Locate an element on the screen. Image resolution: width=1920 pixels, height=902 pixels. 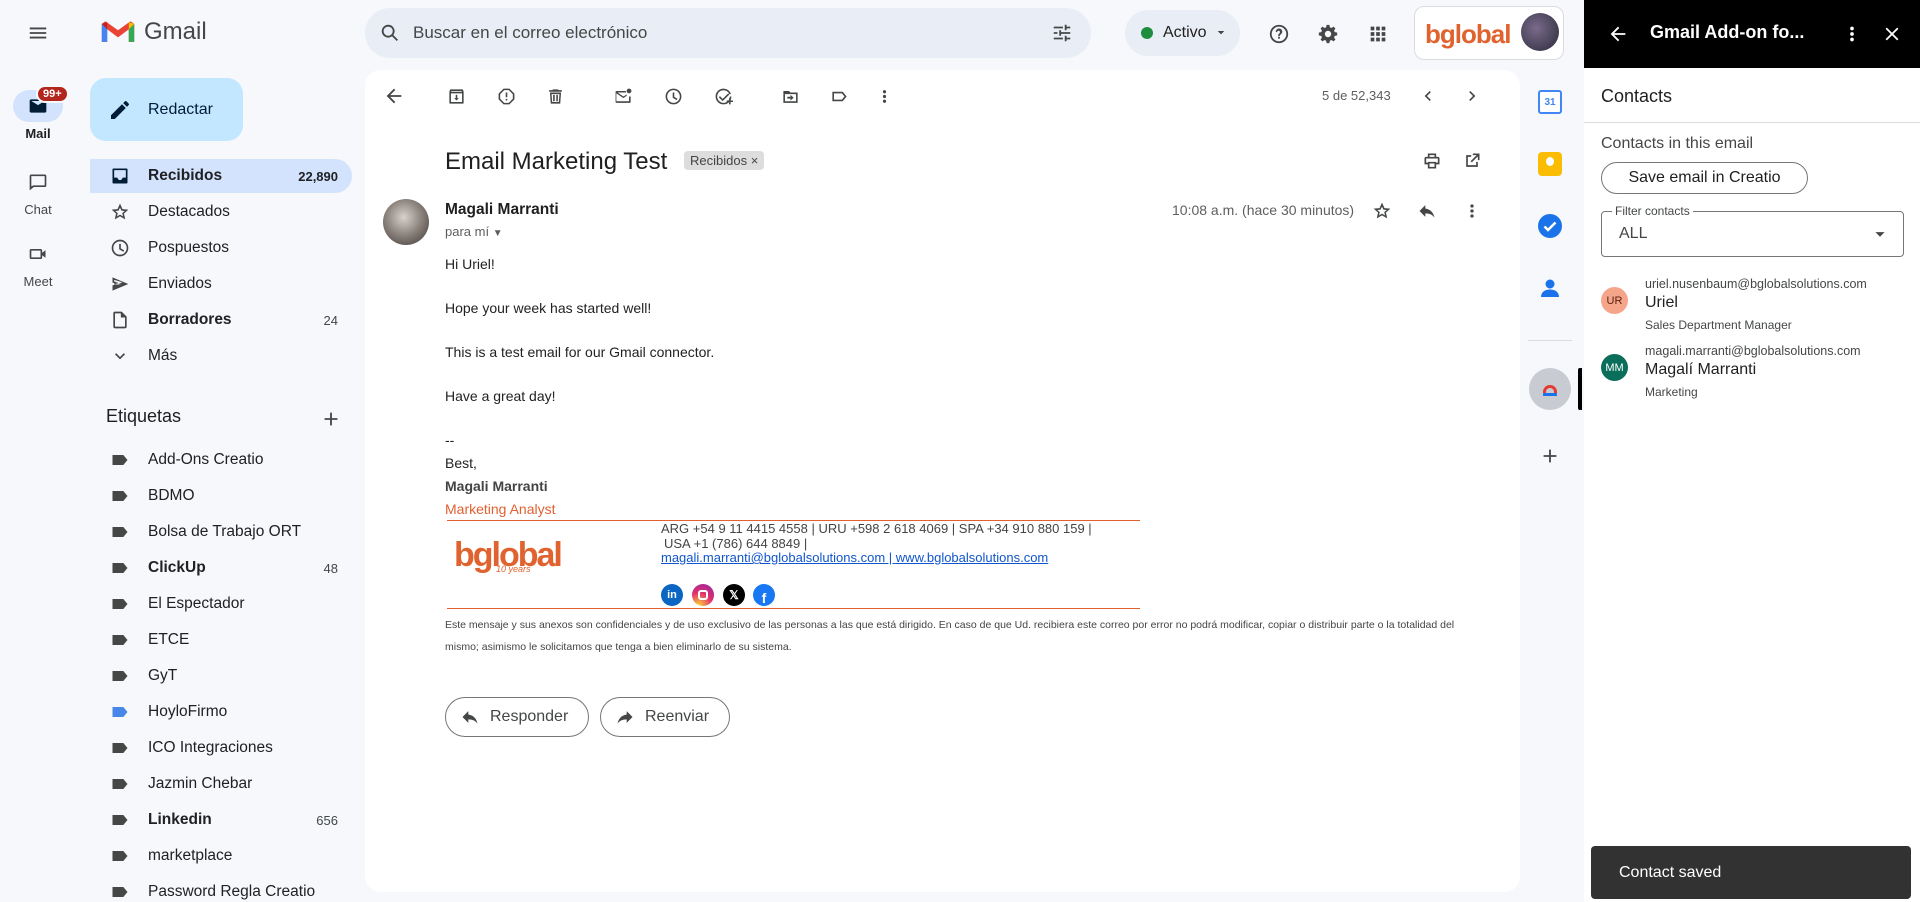
inbox-label-chip: Recibidos × is located at coordinates (724, 160).